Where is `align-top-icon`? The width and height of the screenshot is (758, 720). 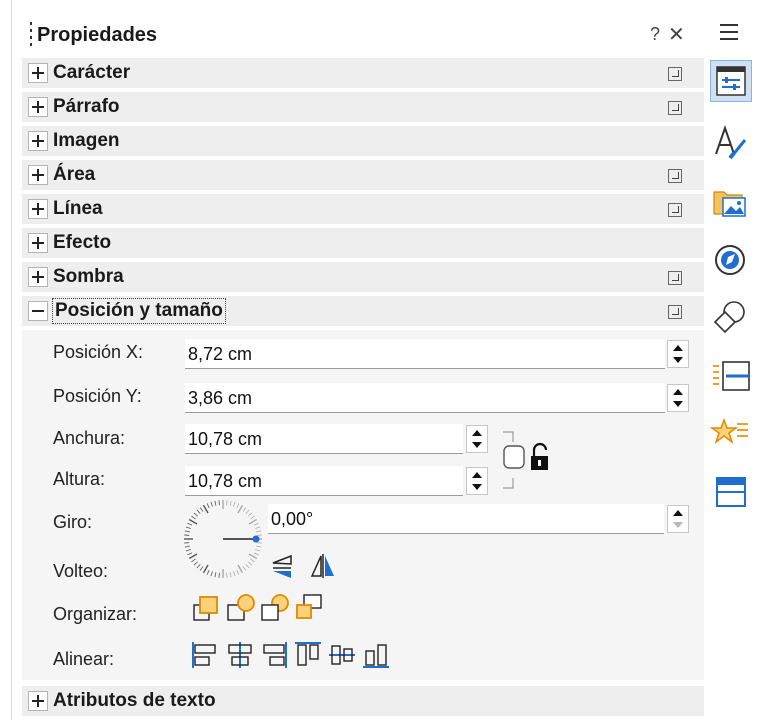 align-top-icon is located at coordinates (308, 655).